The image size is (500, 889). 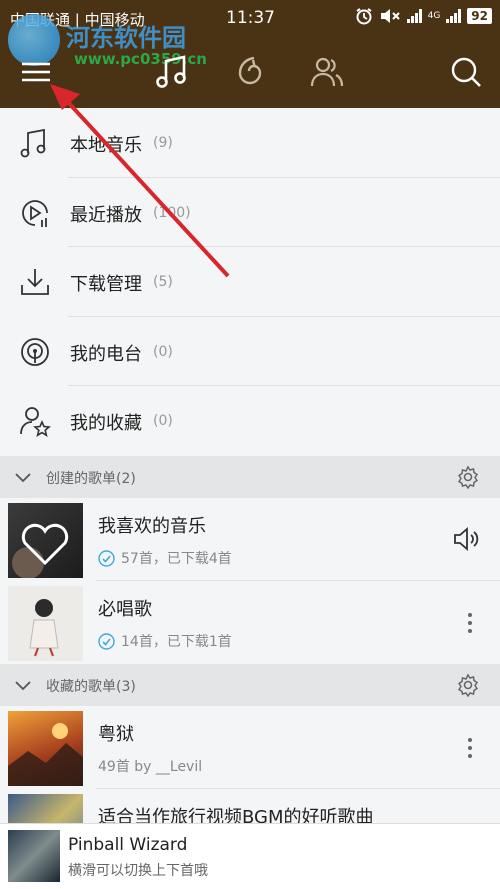 What do you see at coordinates (106, 215) in the screenshot?
I see `menu-item-label: 最近播放` at bounding box center [106, 215].